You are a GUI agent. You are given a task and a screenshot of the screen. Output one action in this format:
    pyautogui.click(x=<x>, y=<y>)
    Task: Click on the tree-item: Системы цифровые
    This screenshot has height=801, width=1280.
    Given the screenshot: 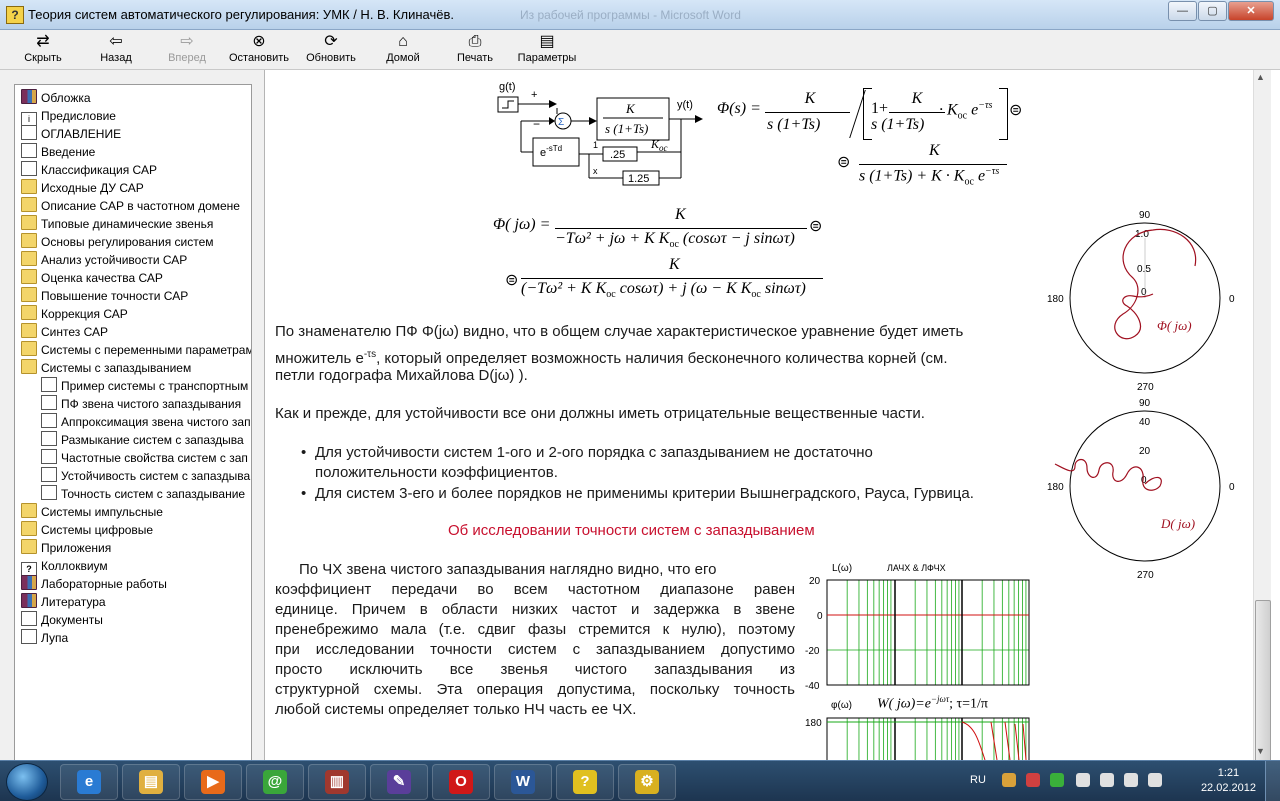 What is the action you would take?
    pyautogui.click(x=87, y=530)
    